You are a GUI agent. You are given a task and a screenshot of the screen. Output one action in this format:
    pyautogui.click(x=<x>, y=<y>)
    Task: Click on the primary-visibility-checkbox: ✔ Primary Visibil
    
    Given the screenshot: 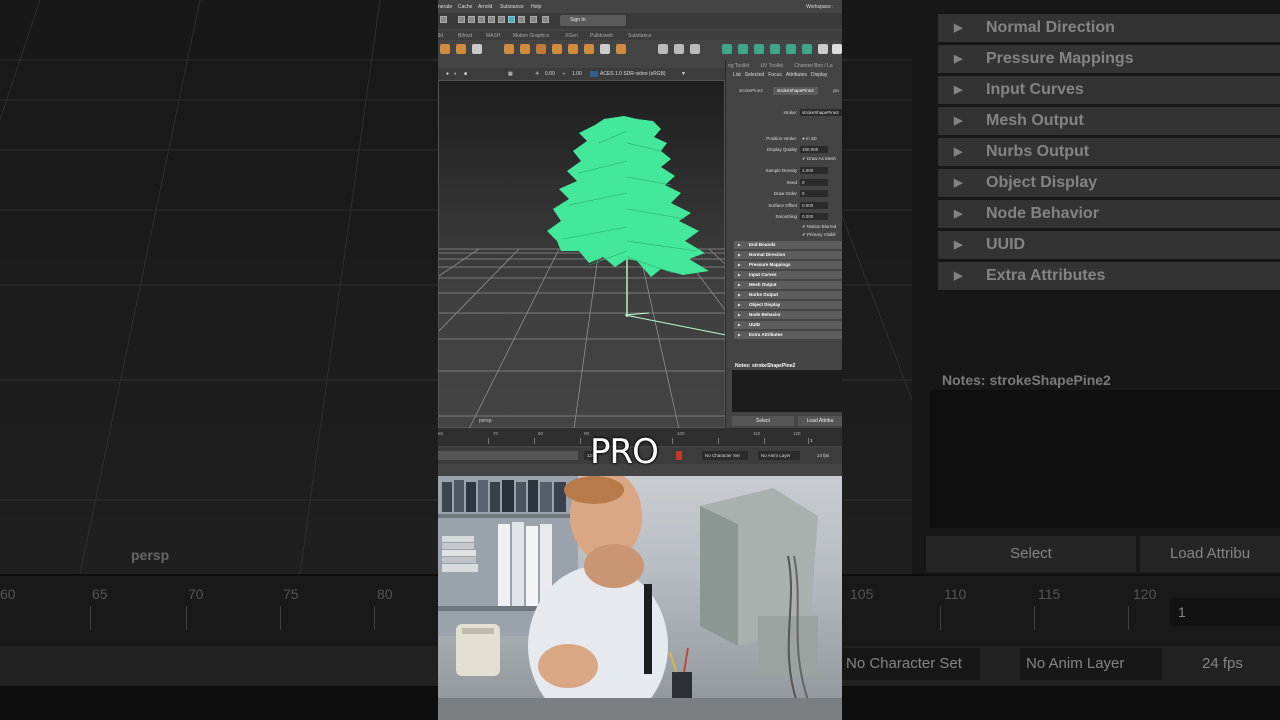 What is the action you would take?
    pyautogui.click(x=818, y=235)
    